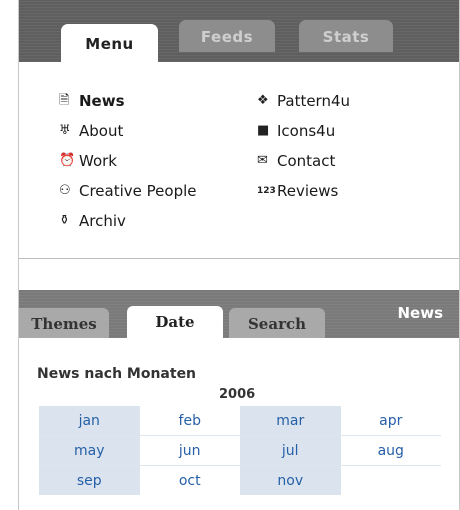 The image size is (460, 510). What do you see at coordinates (138, 191) in the screenshot?
I see `menu-item-label: Creative People` at bounding box center [138, 191].